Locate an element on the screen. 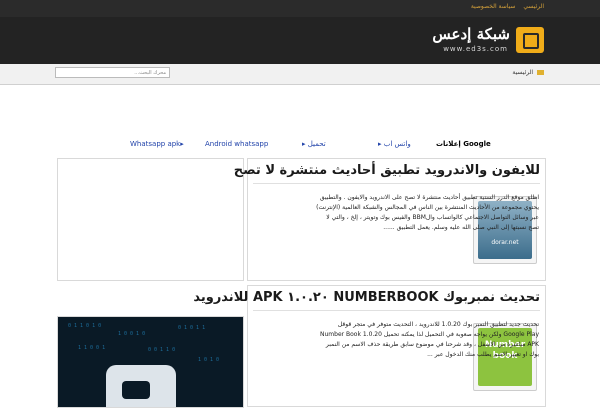 Image resolution: width=600 pixels, height=408 pixels. nav-home: الرئيسية is located at coordinates (528, 72).